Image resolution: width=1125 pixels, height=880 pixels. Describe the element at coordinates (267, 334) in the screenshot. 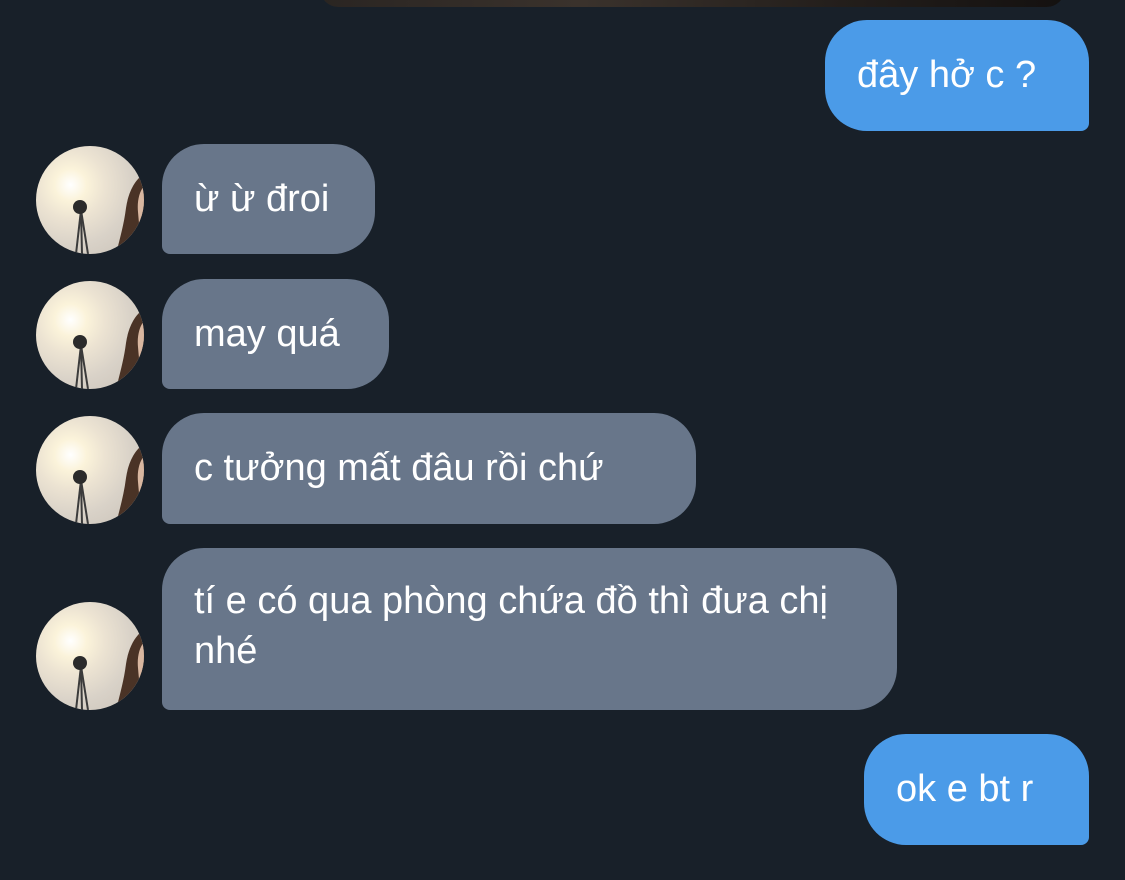

I see `message-text: may quá` at that location.